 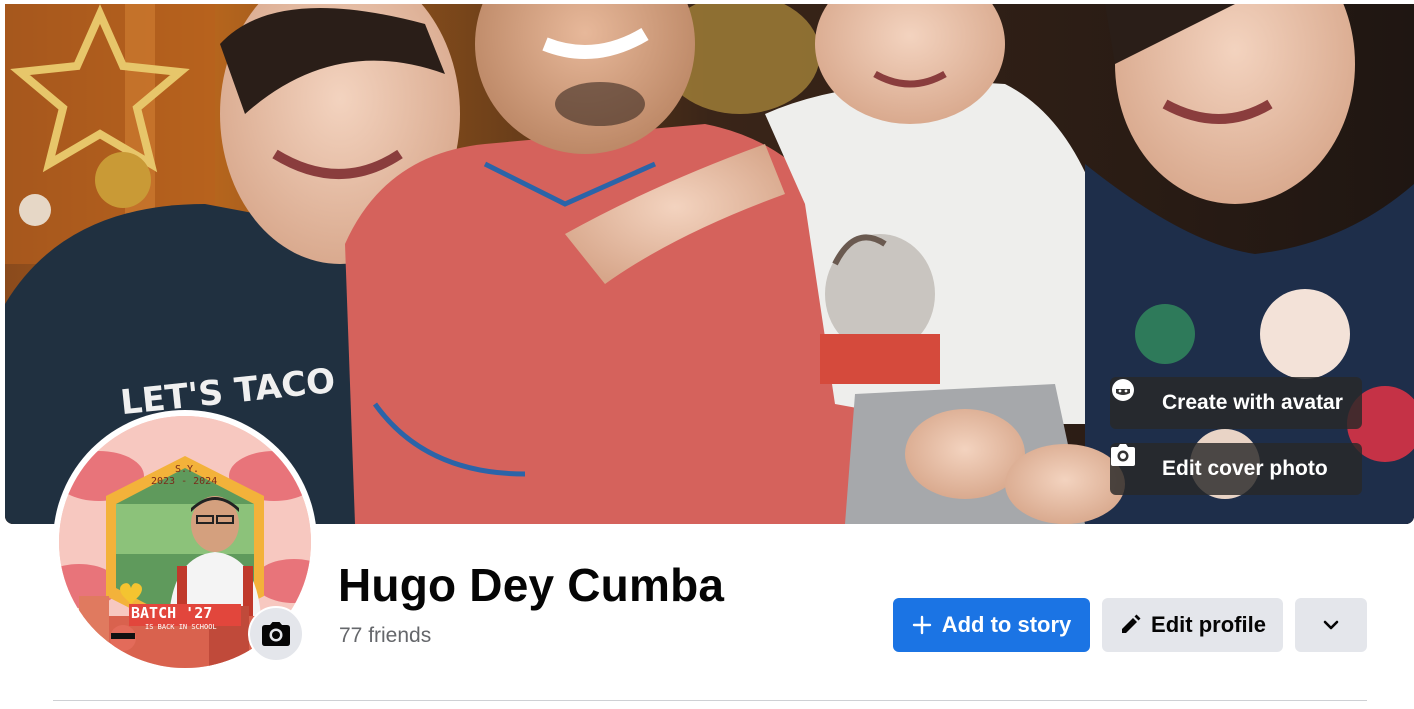 I want to click on more-options-button, so click(x=1331, y=625).